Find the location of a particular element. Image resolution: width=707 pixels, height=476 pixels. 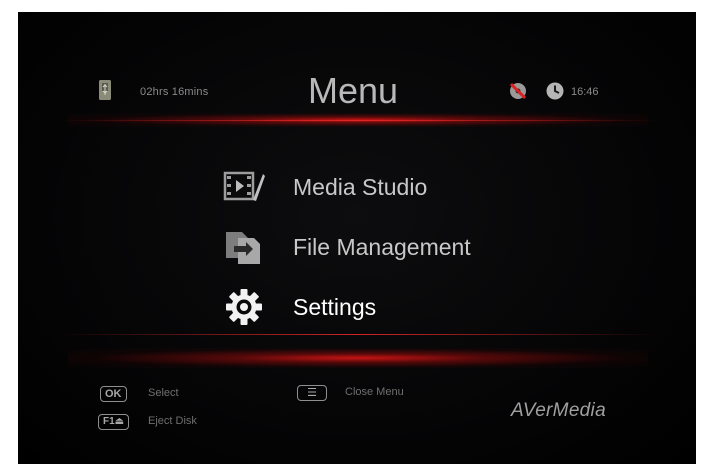

close-menu-hint: Close Menu is located at coordinates (374, 392).